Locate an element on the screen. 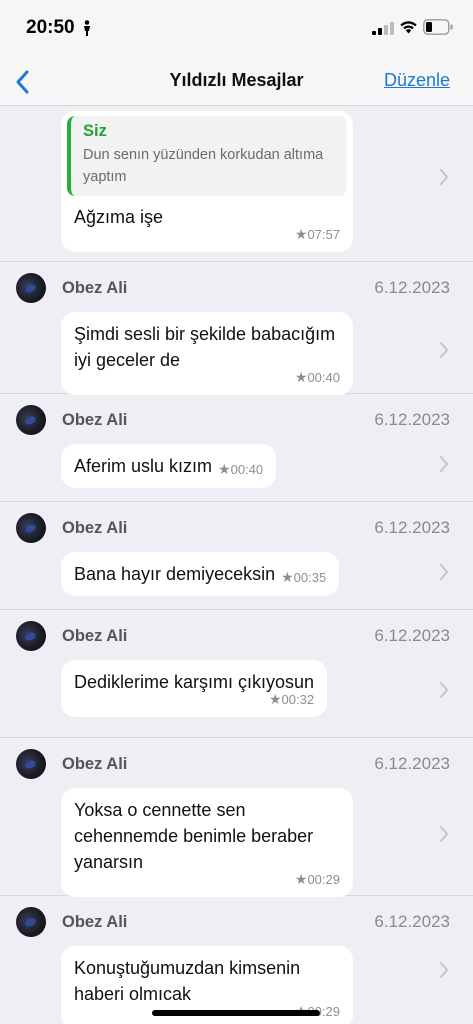 Image resolution: width=473 pixels, height=1024 pixels. message-bubble: Bana hayır demiyeceksin ★00:35 is located at coordinates (200, 574).